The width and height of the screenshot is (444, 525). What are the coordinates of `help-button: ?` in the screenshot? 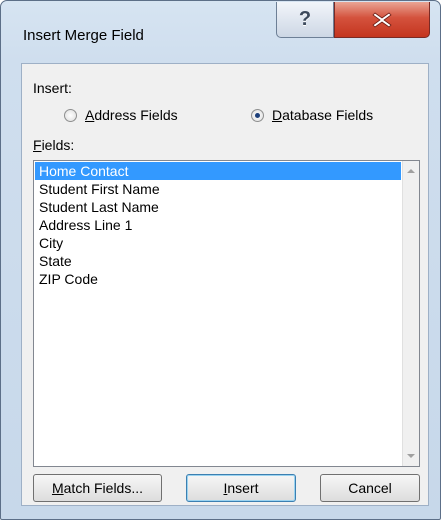 It's located at (305, 20).